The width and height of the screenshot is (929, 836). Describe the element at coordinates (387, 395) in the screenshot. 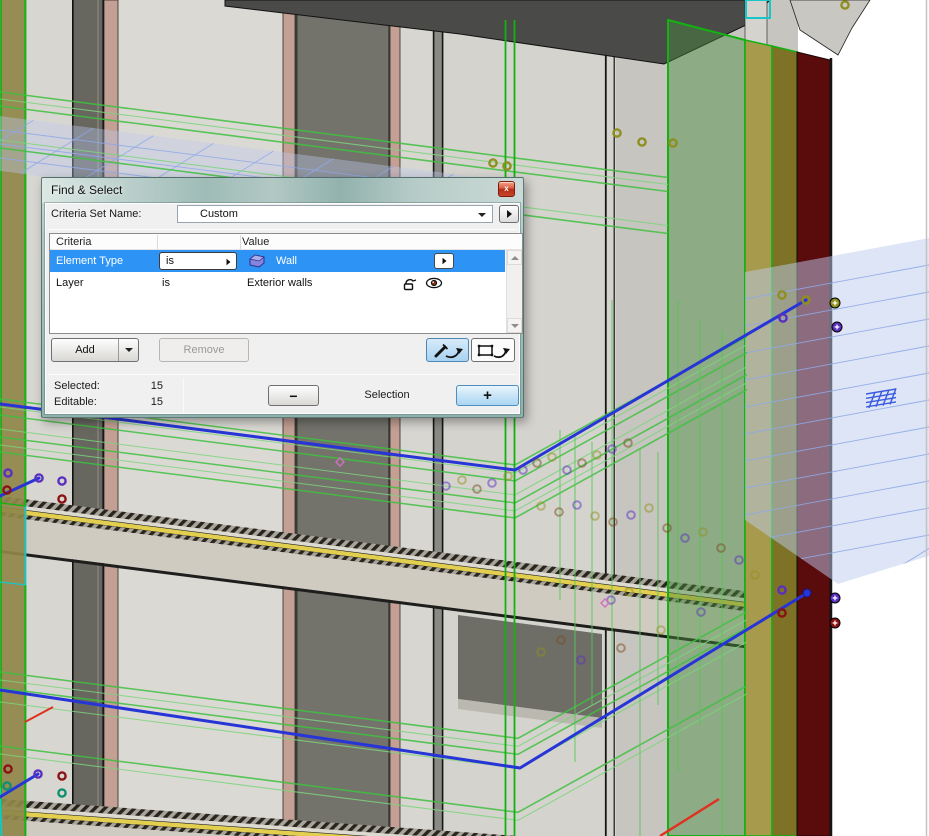

I see `selection-label: Selection` at that location.